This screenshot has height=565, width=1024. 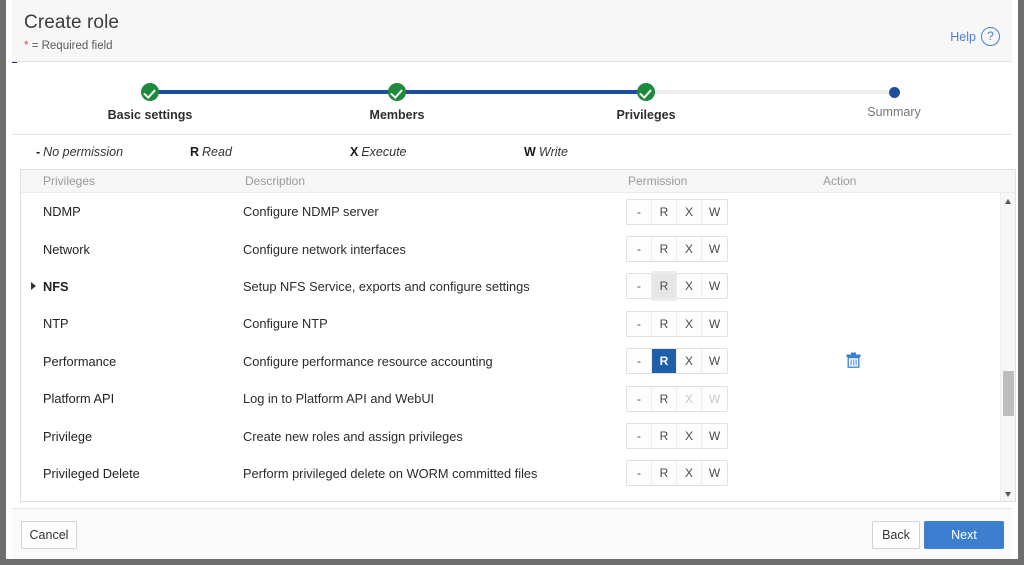 I want to click on step-label: Privileges, so click(x=646, y=115).